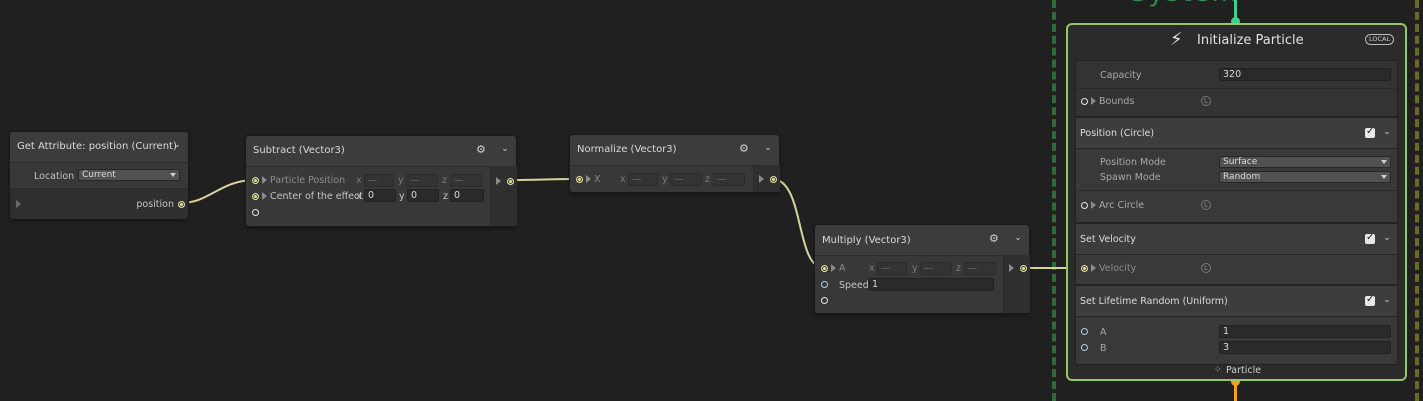  Describe the element at coordinates (1236, 88) in the screenshot. I see `context-settings: Capacity 320 Bounds L` at that location.